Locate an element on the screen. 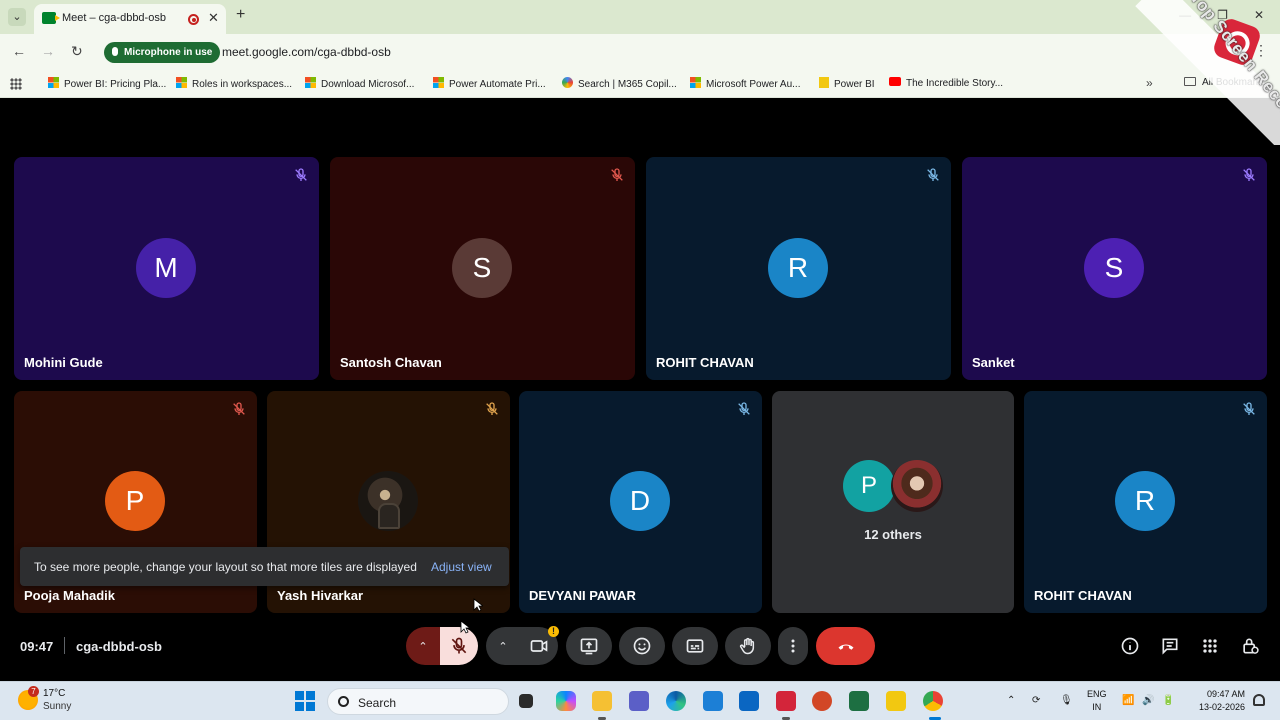  avatar: S is located at coordinates (1114, 268).